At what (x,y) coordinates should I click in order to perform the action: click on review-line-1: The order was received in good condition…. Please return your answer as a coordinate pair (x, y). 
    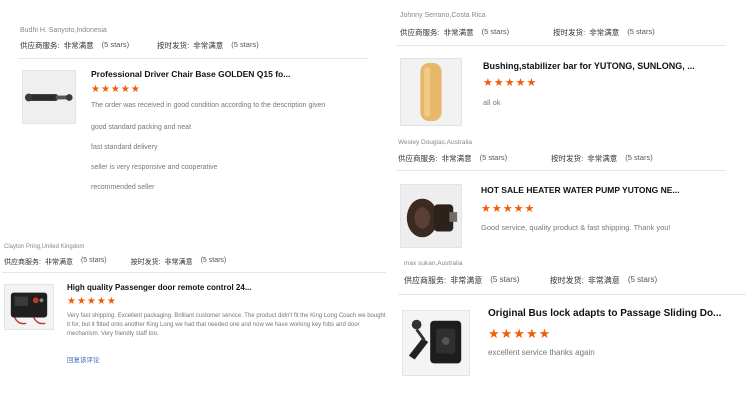
    Looking at the image, I should click on (208, 105).